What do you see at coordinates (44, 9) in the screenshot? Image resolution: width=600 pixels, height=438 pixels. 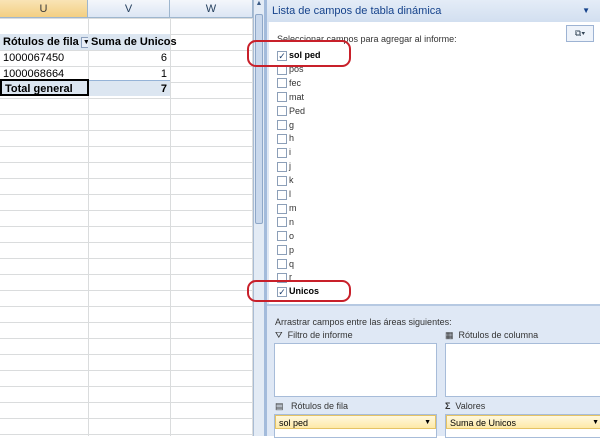 I see `column-header-u: U` at bounding box center [44, 9].